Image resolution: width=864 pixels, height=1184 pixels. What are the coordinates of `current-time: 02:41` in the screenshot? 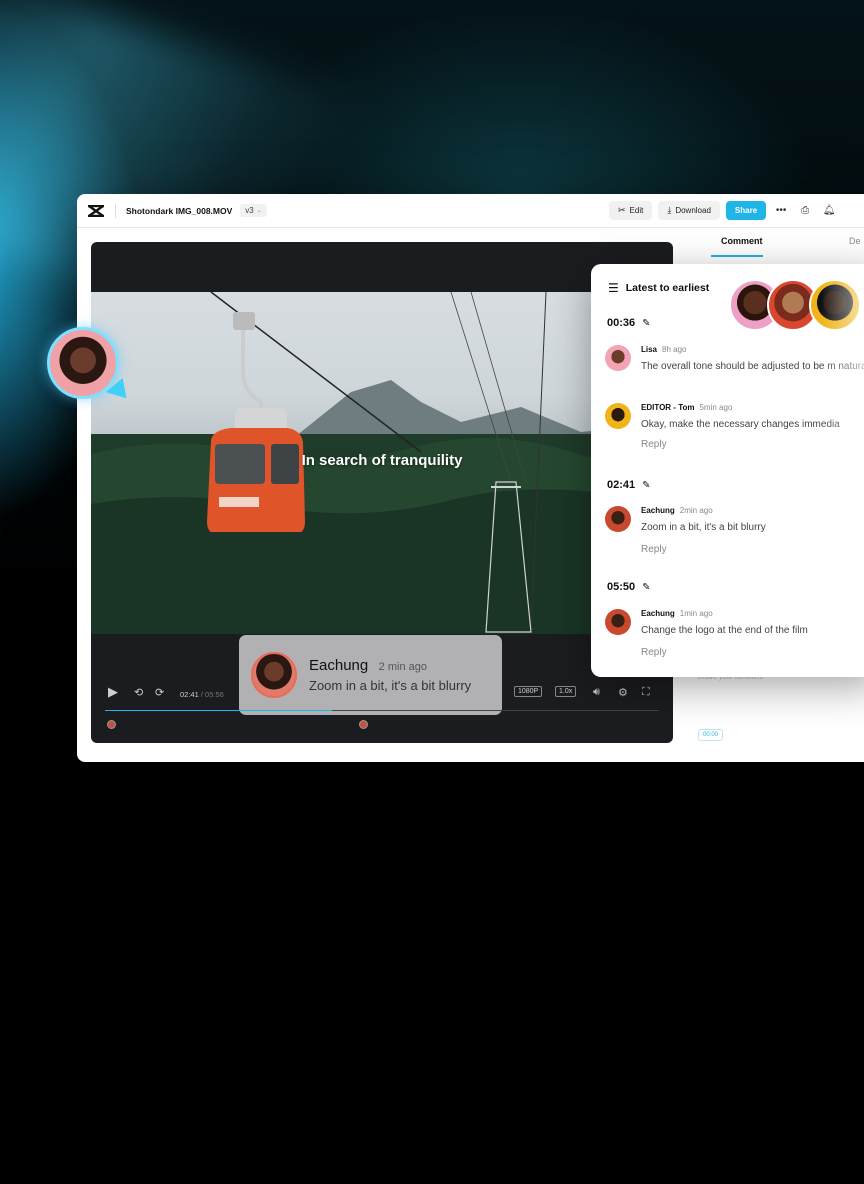 It's located at (189, 694).